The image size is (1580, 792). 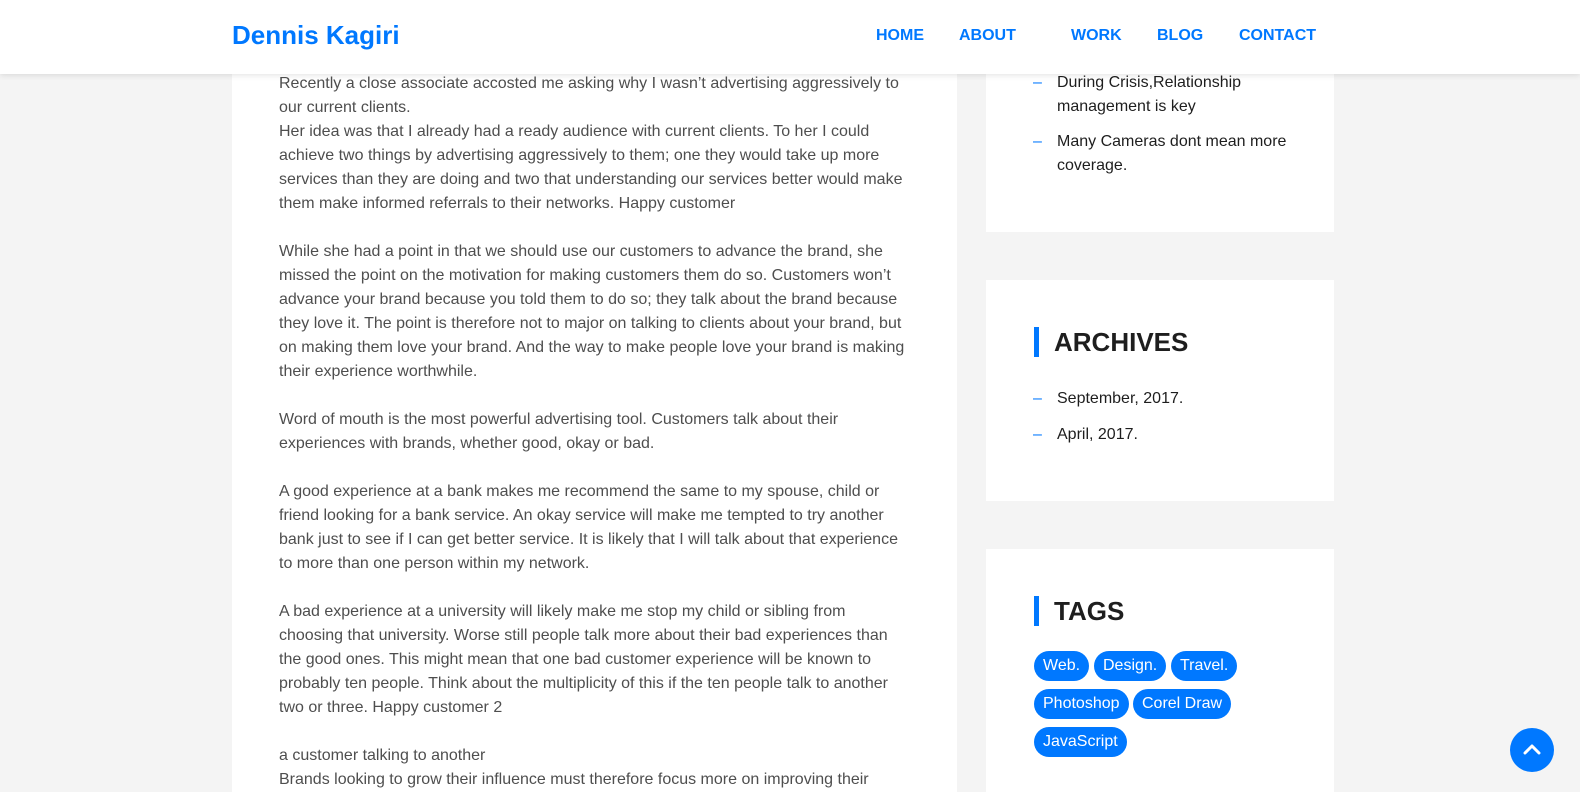 I want to click on tag-corel-draw: Corel Draw, so click(x=1182, y=704).